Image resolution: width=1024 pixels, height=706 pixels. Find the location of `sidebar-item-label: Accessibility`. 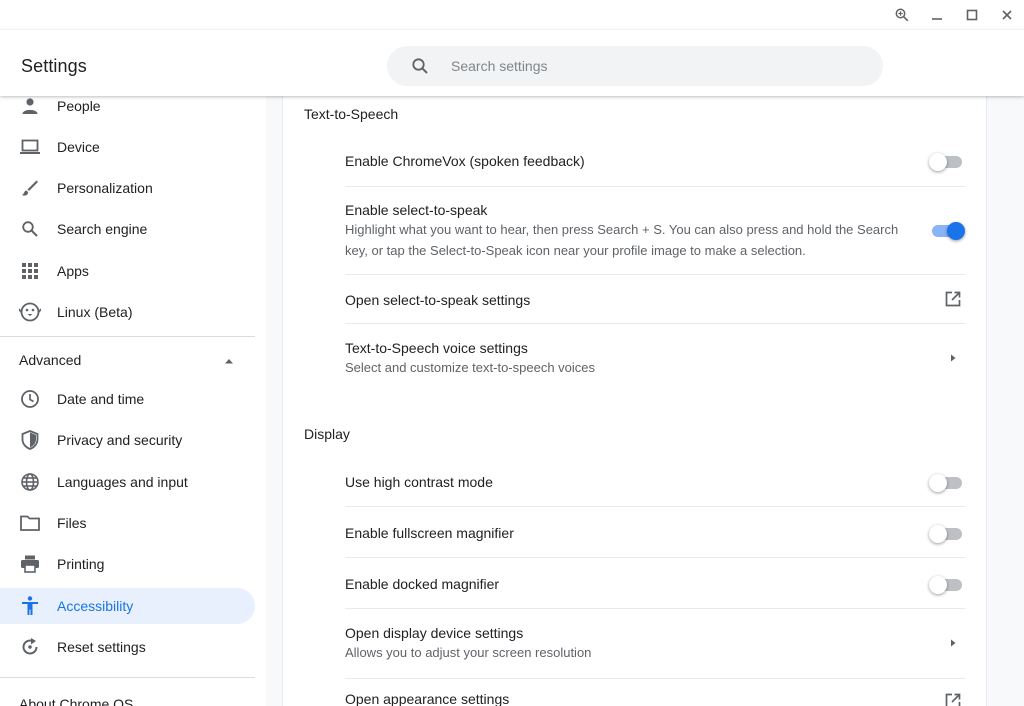

sidebar-item-label: Accessibility is located at coordinates (95, 606).